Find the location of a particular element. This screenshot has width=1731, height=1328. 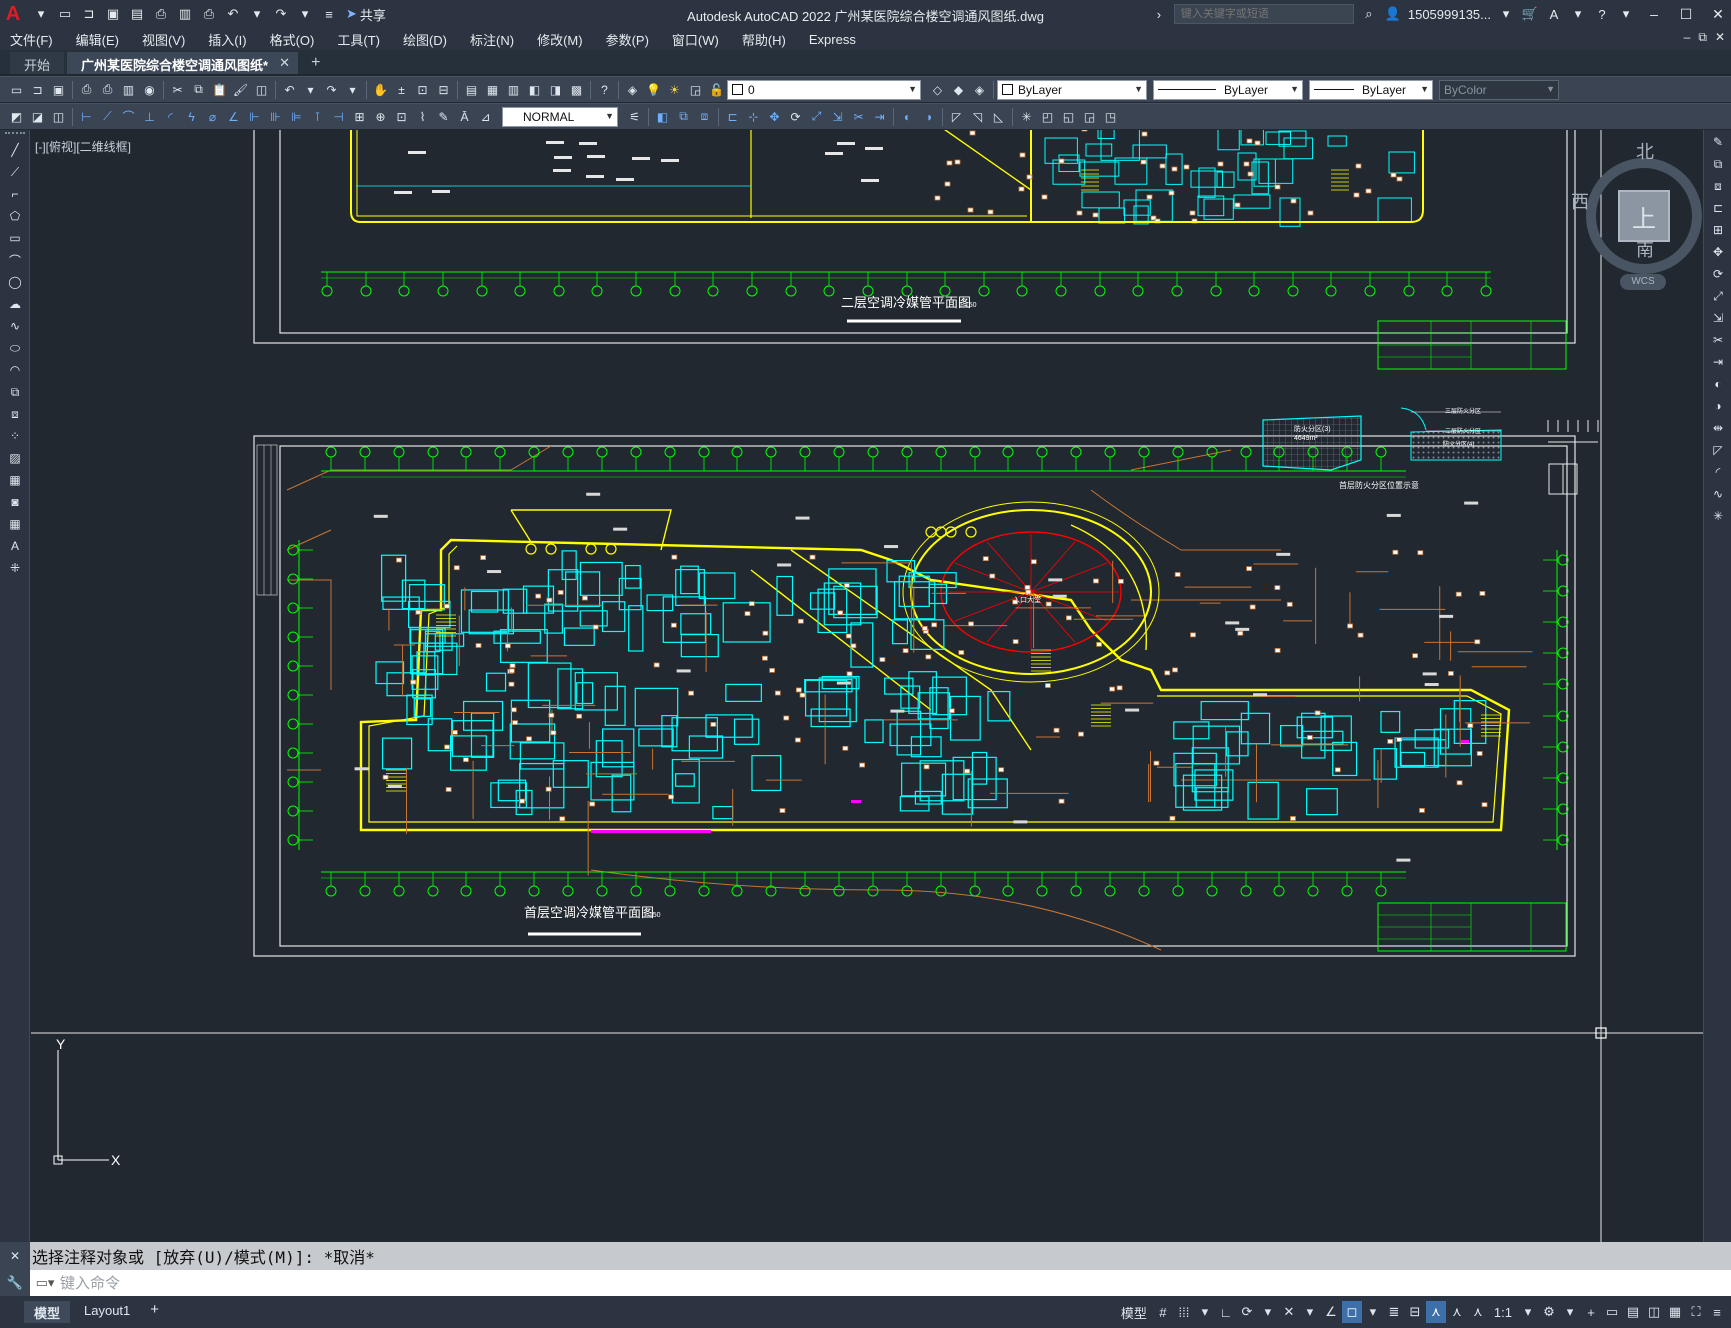

redo-icon: ↷ is located at coordinates (281, 14).